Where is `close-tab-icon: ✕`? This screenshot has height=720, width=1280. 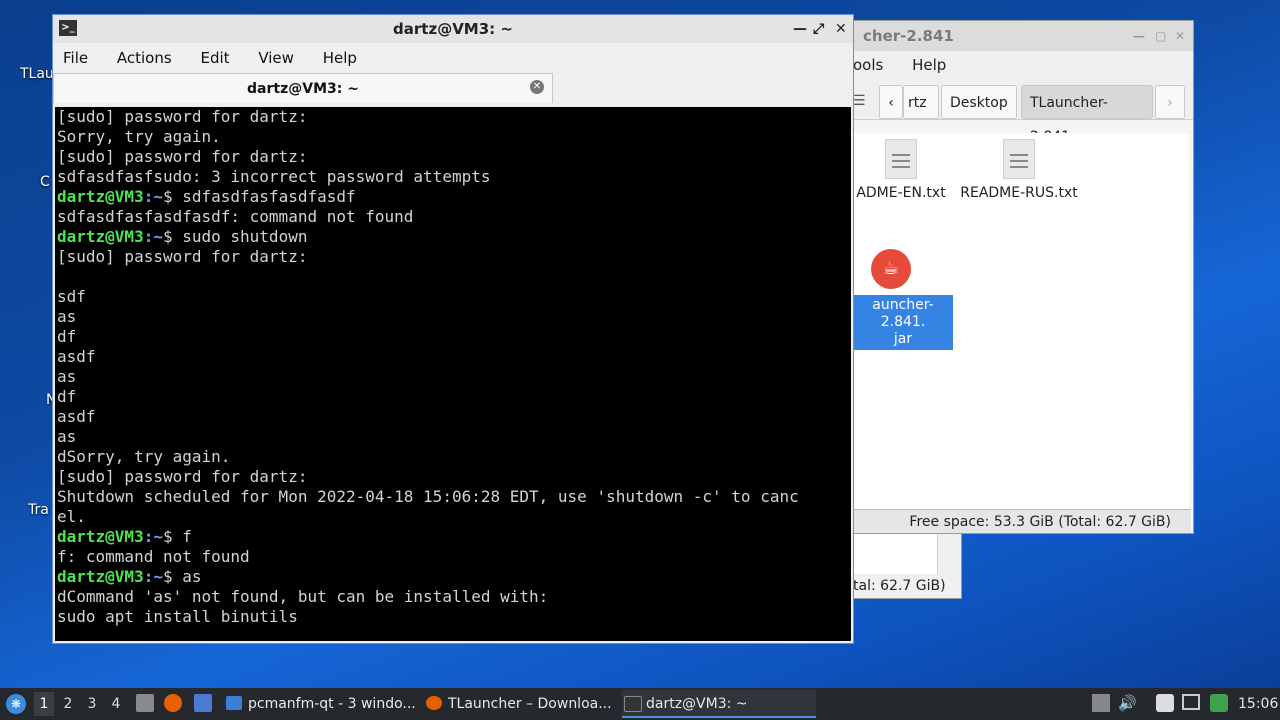
close-tab-icon: ✕ is located at coordinates (537, 87).